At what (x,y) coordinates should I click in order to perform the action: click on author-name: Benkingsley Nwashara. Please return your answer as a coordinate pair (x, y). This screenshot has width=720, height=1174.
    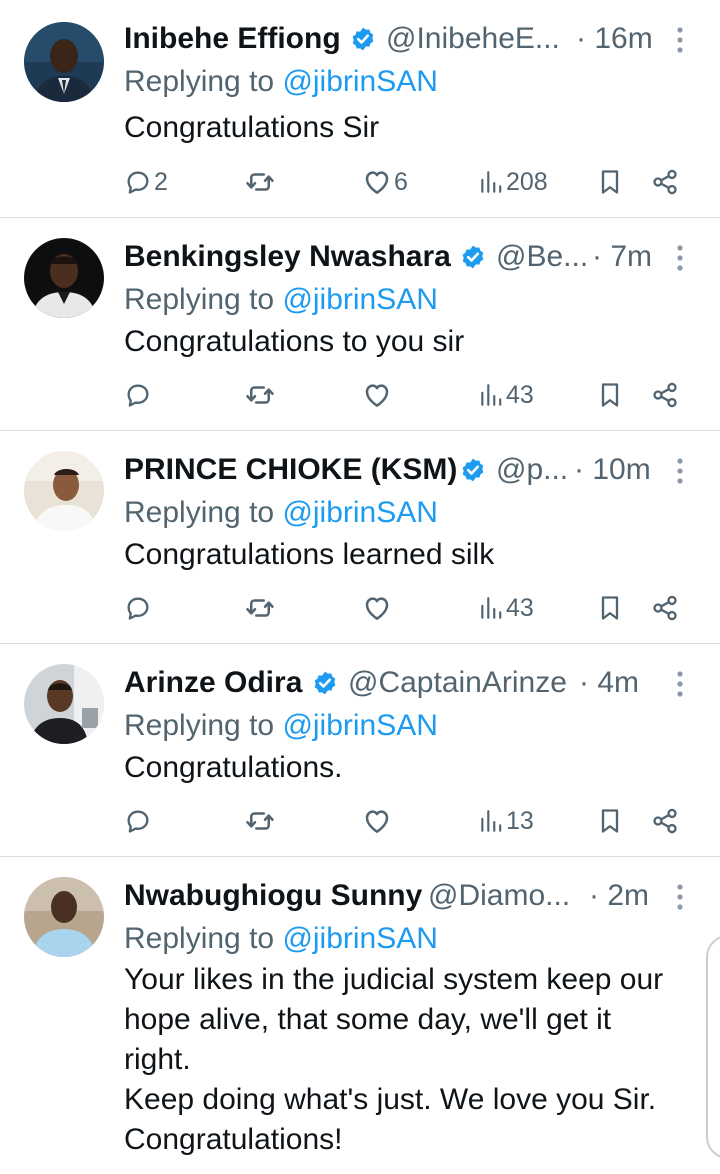
    Looking at the image, I should click on (287, 257).